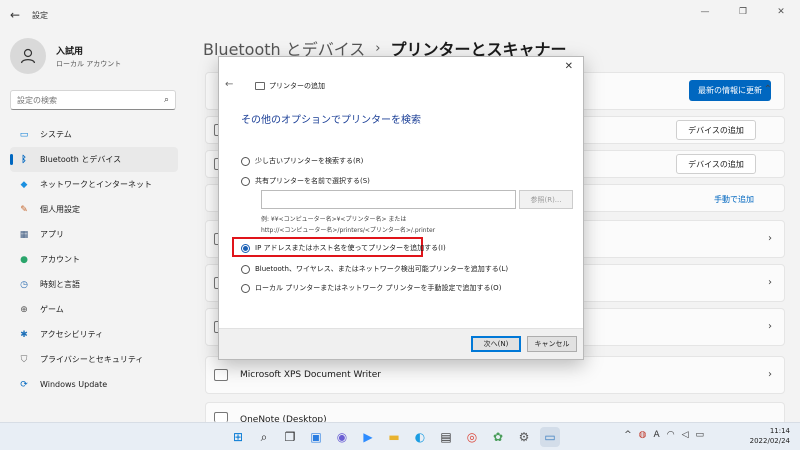  Describe the element at coordinates (401, 343) in the screenshot. I see `dialog-footer: 次へ(N) キャンセル` at that location.